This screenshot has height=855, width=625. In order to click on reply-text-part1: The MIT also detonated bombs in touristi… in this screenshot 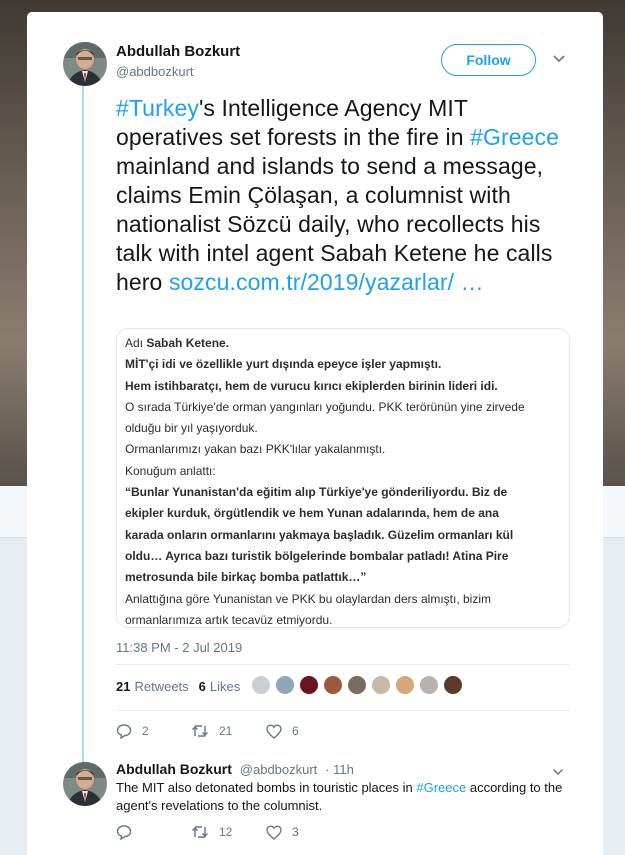, I will do `click(266, 787)`.